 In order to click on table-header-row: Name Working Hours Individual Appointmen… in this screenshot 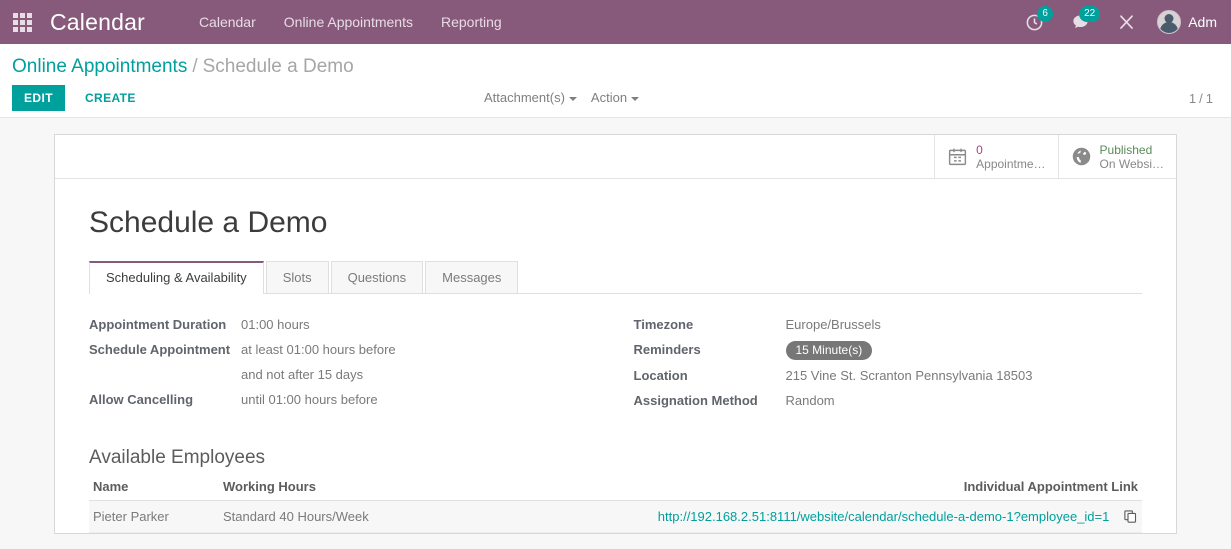, I will do `click(615, 489)`.